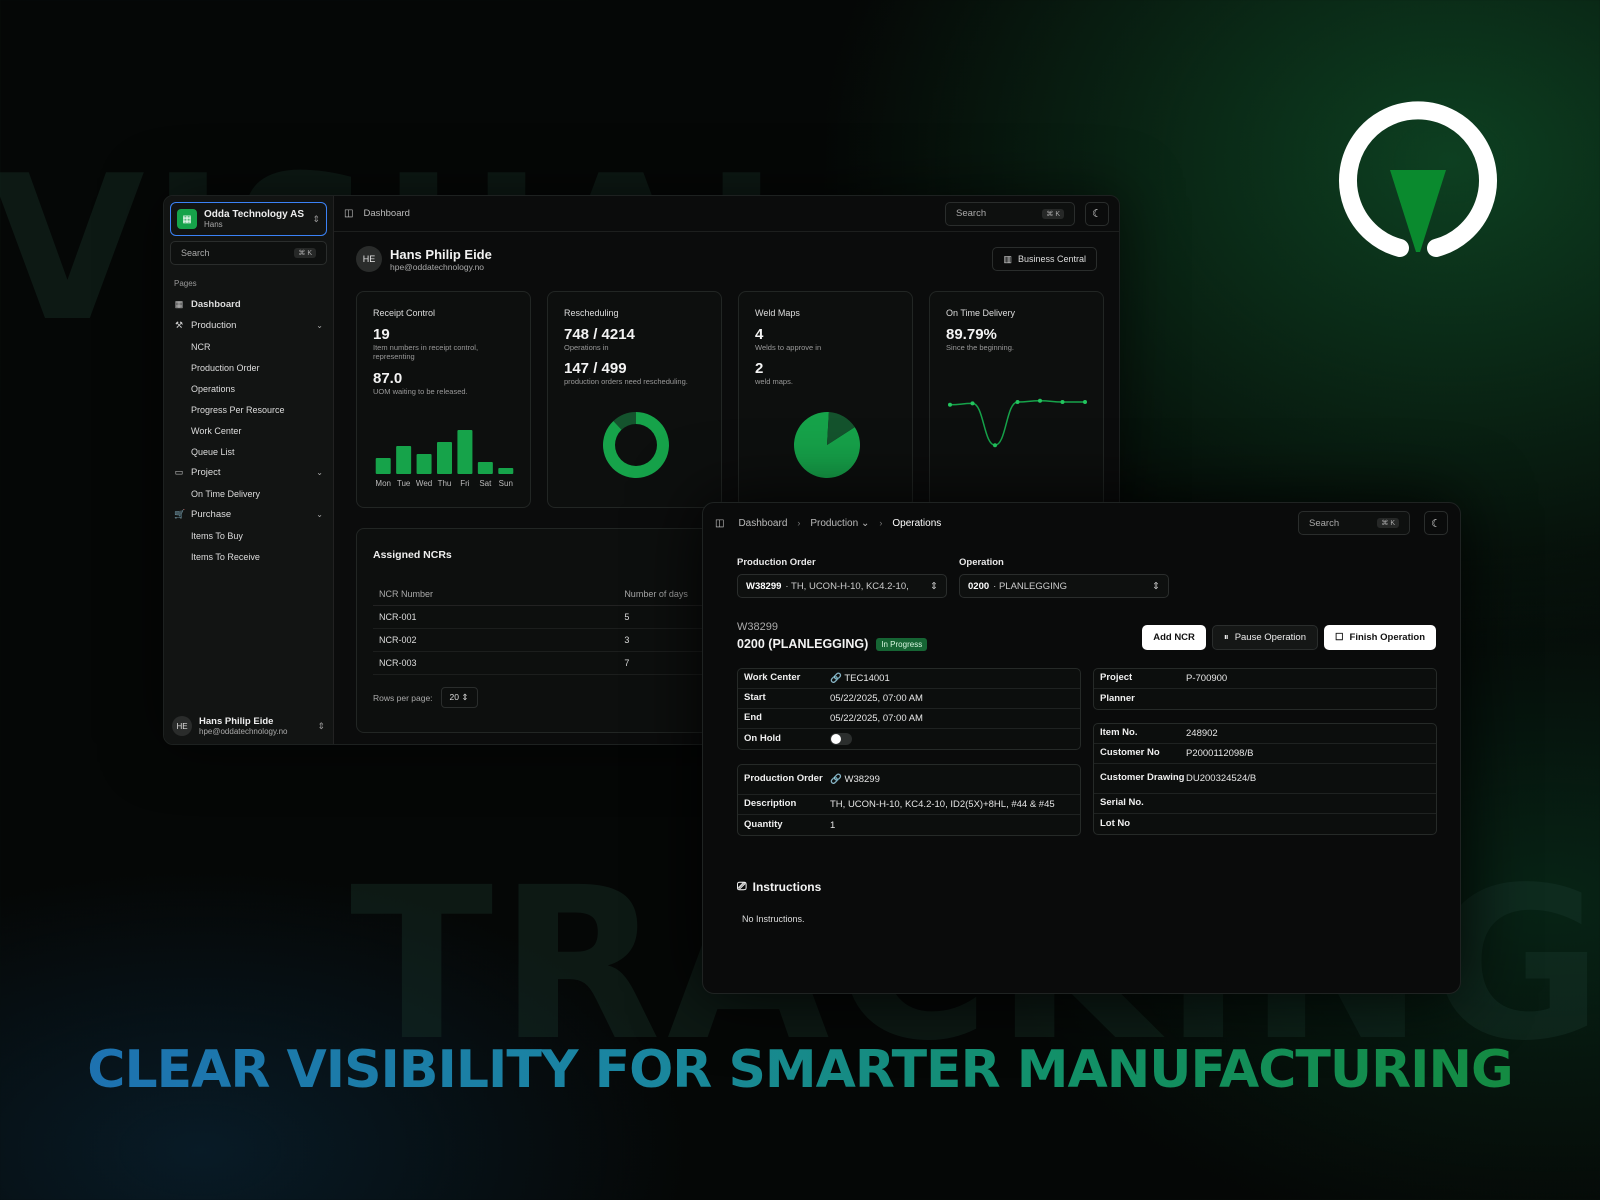  Describe the element at coordinates (214, 325) in the screenshot. I see `sidebar-item-label: Production` at that location.